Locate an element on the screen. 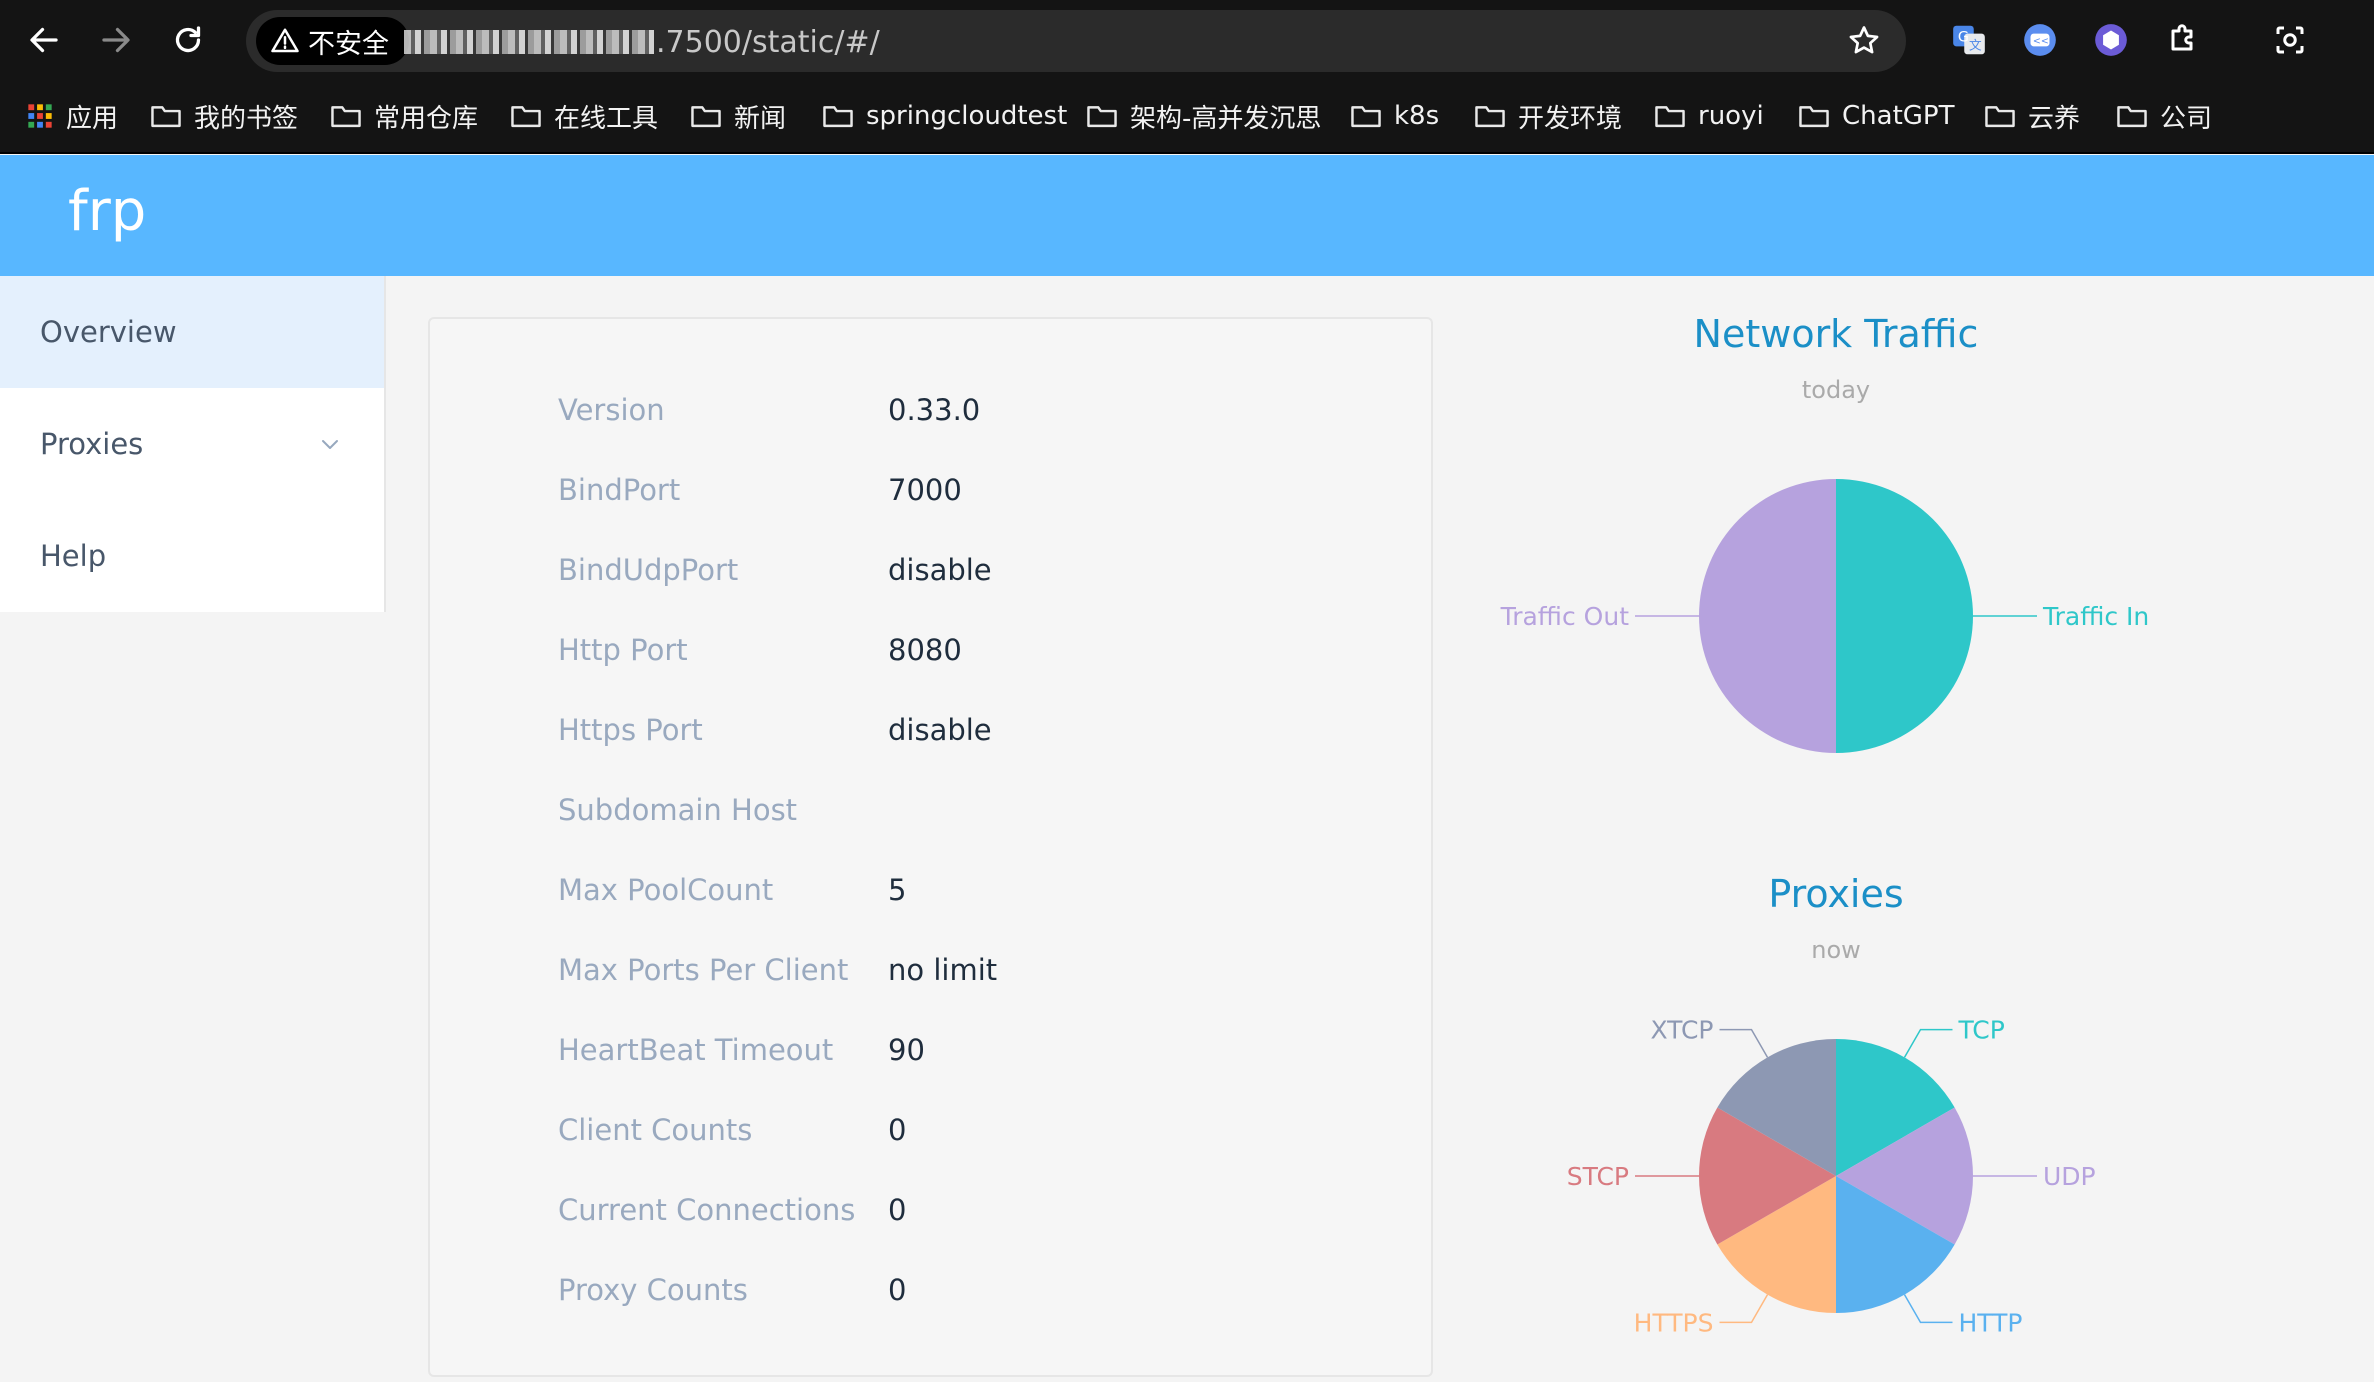 The image size is (2374, 1382). info-value: 8080 is located at coordinates (925, 650).